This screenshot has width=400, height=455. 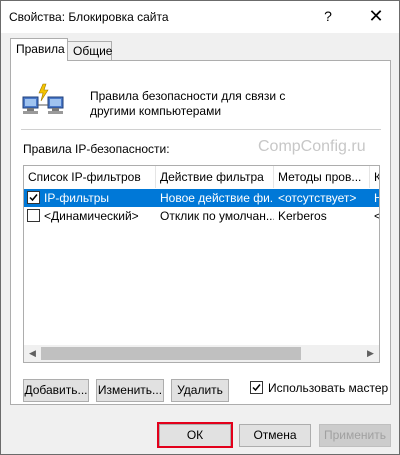 I want to click on title-bar: Свойства: Блокировка сайта ? ✕, so click(x=200, y=17).